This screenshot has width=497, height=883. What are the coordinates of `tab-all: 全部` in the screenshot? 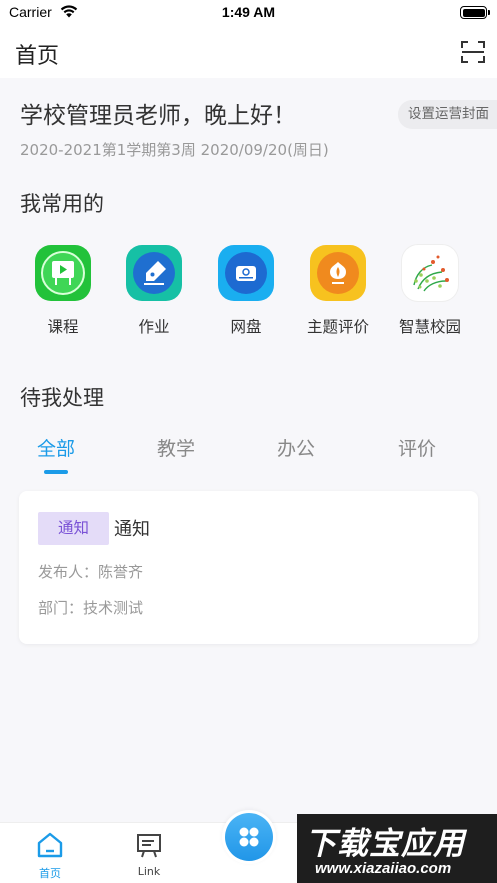 It's located at (56, 447).